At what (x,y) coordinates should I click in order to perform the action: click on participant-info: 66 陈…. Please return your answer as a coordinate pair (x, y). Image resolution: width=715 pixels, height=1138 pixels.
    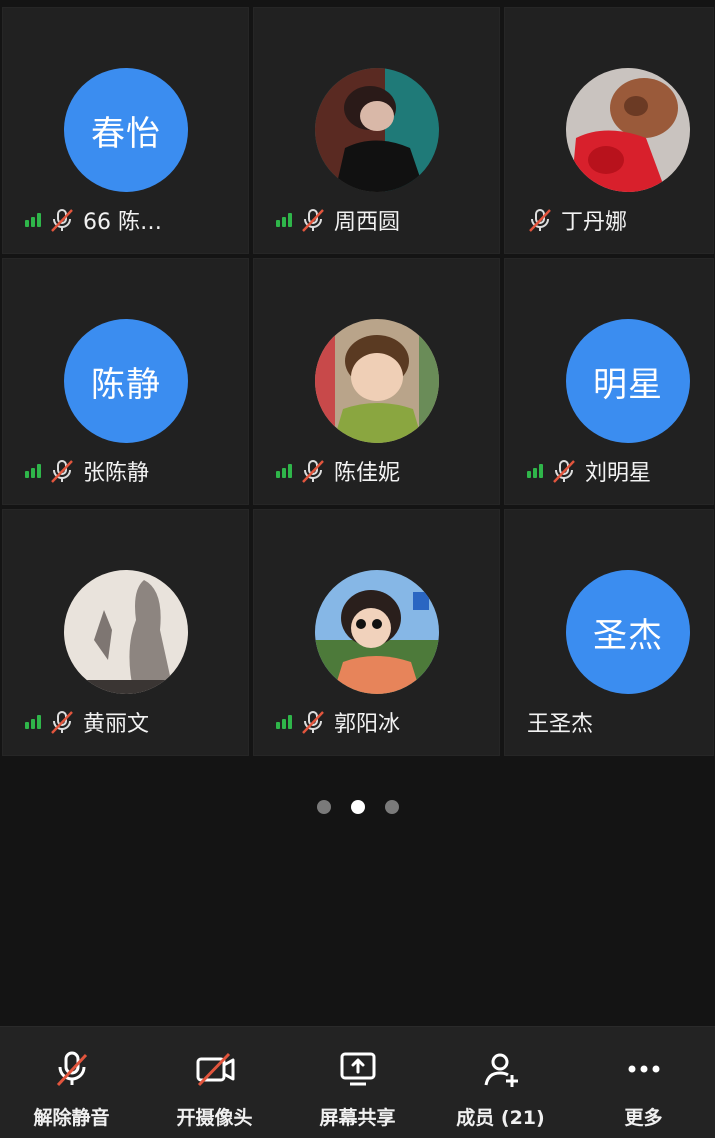
    Looking at the image, I should click on (93, 220).